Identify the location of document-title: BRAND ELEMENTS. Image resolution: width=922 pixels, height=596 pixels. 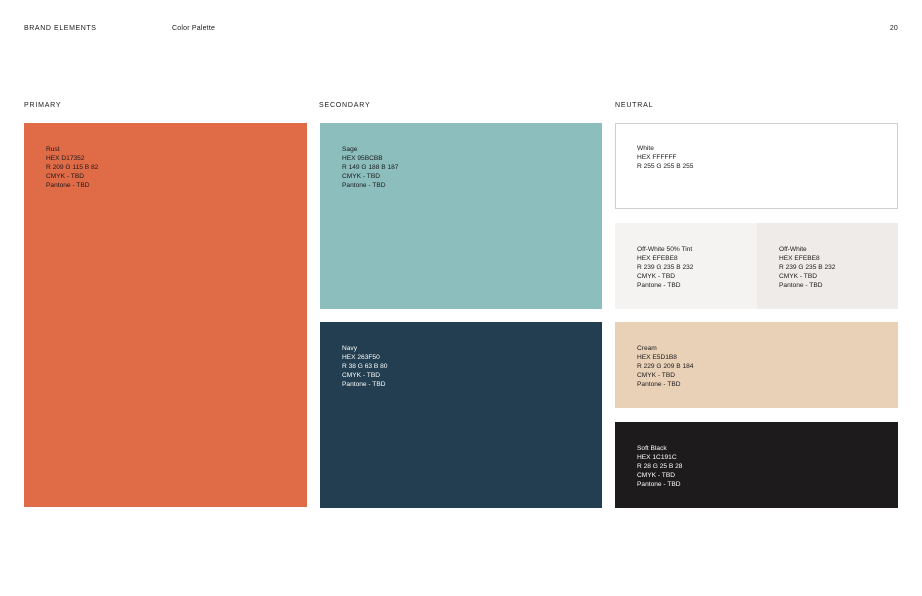
(60, 28).